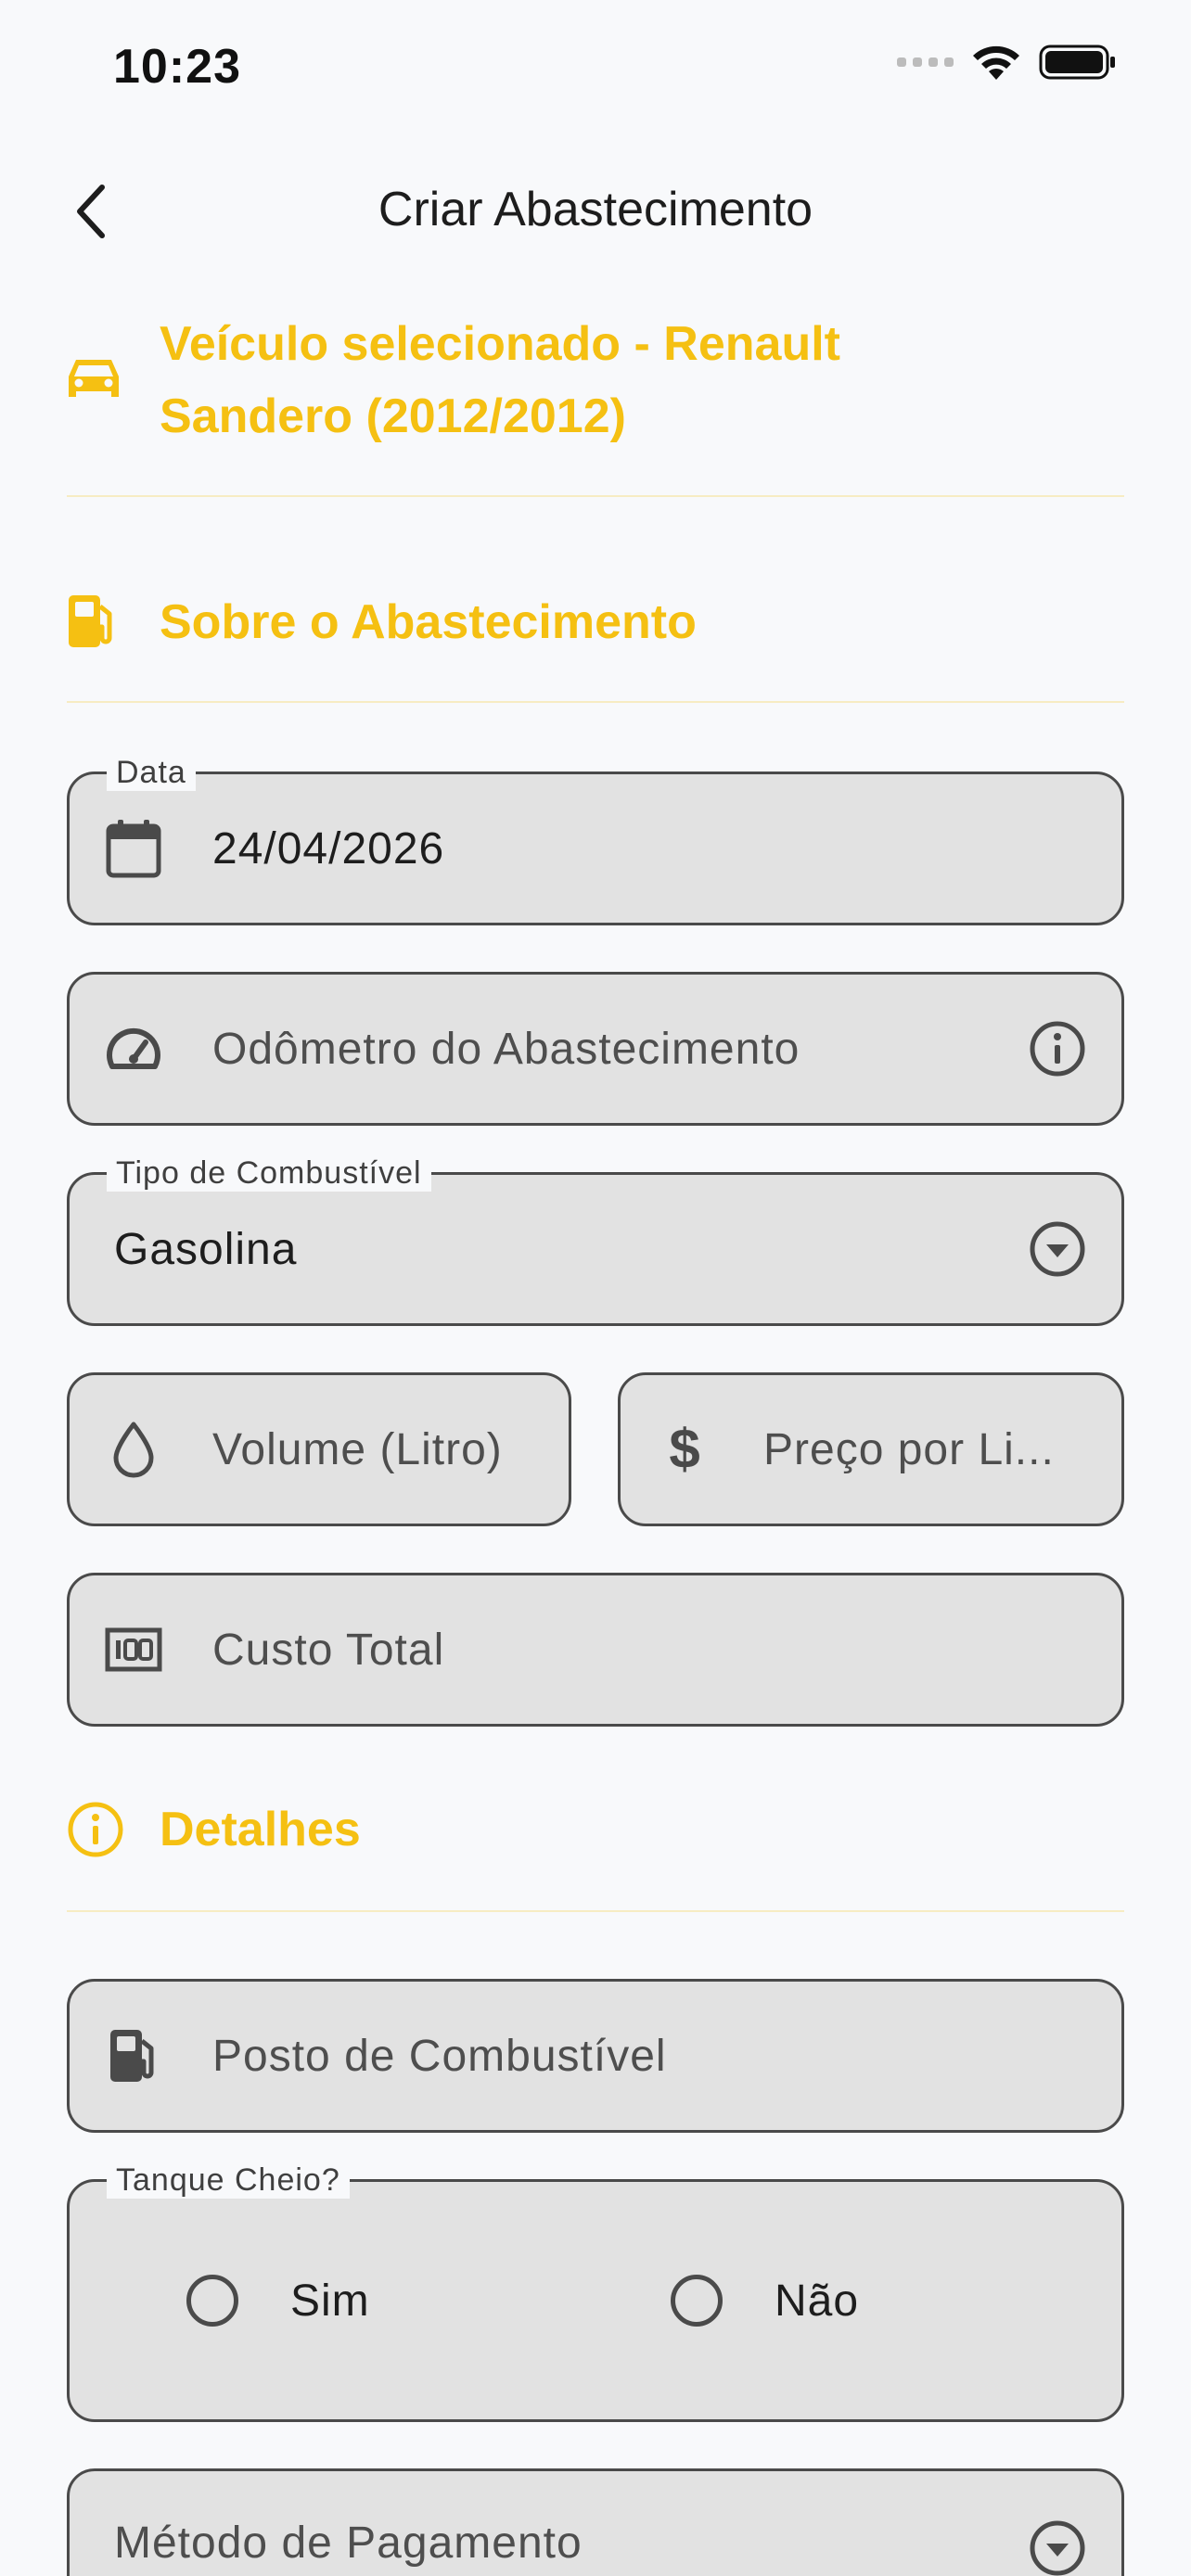 This screenshot has height=2576, width=1191. I want to click on cellular-signal-icon, so click(925, 62).